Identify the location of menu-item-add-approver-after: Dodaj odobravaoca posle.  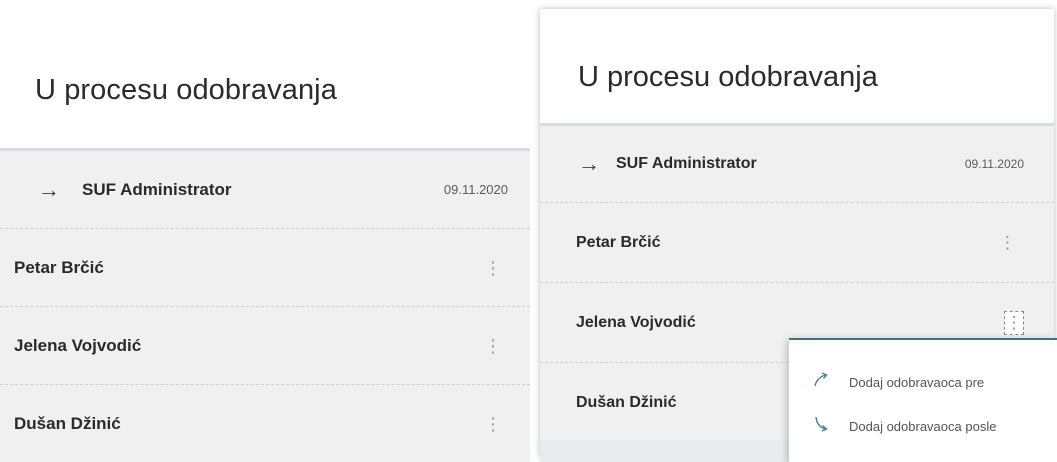
(923, 426).